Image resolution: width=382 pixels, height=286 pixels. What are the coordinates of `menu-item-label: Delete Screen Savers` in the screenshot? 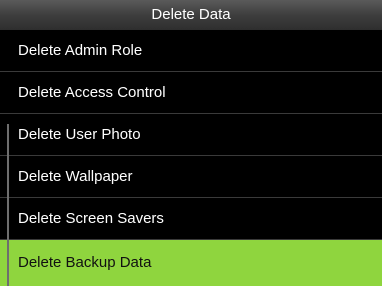 It's located at (91, 218).